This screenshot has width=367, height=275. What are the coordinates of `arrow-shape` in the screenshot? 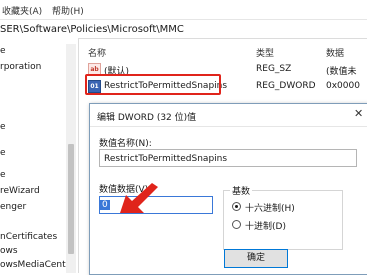 It's located at (139, 198).